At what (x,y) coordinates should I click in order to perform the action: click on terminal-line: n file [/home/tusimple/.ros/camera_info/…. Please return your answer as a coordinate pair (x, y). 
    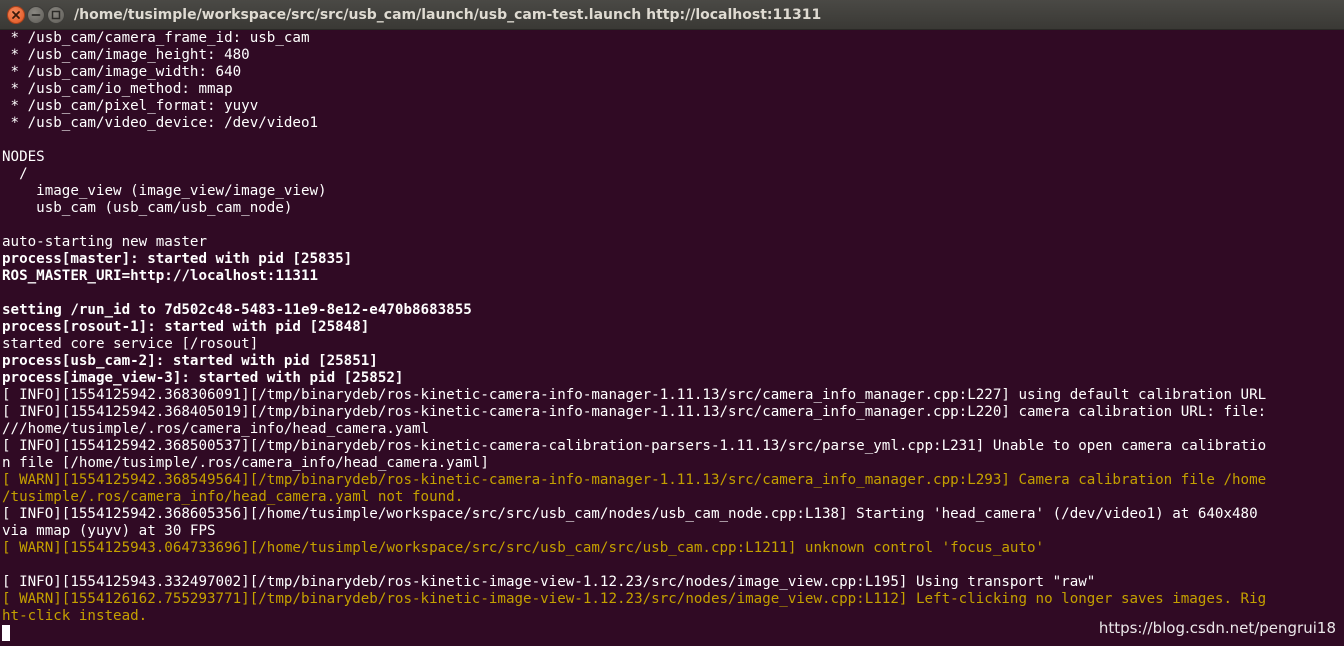
    Looking at the image, I should click on (245, 463).